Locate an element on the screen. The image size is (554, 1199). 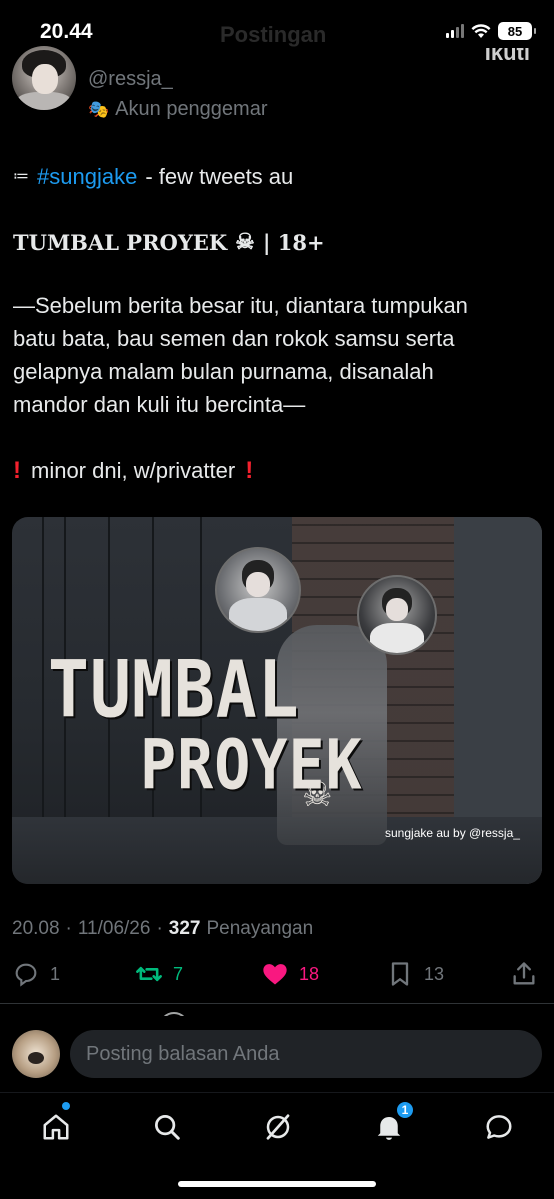
tweet-title-line: TUMBAL PROYEK ☠ | 18+ is located at coordinates (278, 242).